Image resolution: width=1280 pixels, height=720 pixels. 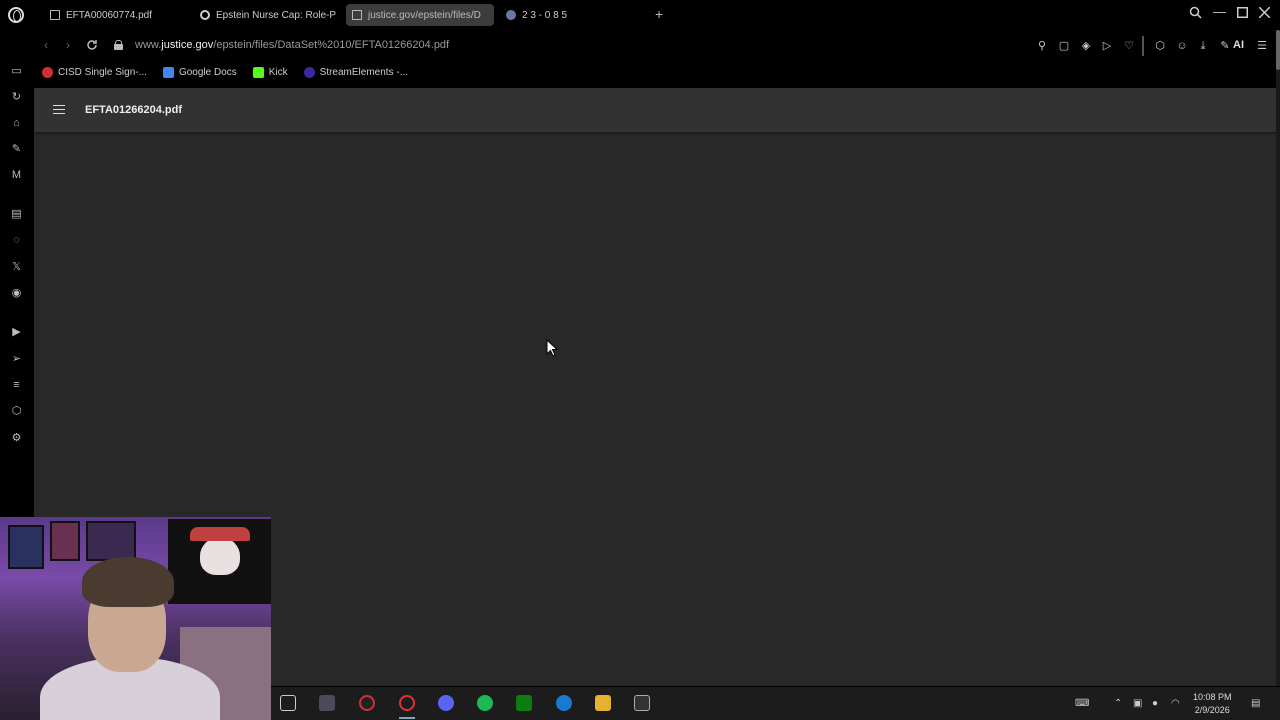 I want to click on webcam-overlay, so click(x=135, y=618).